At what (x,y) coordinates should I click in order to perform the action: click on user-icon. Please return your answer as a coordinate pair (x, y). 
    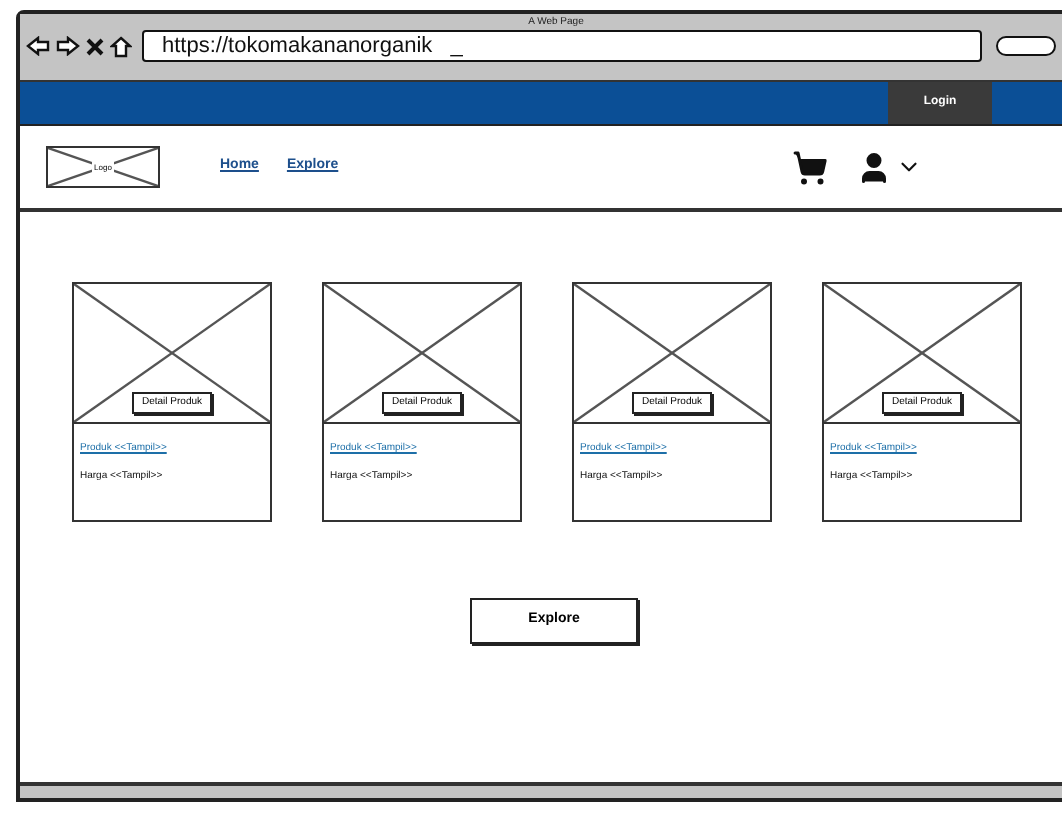
    Looking at the image, I should click on (874, 167).